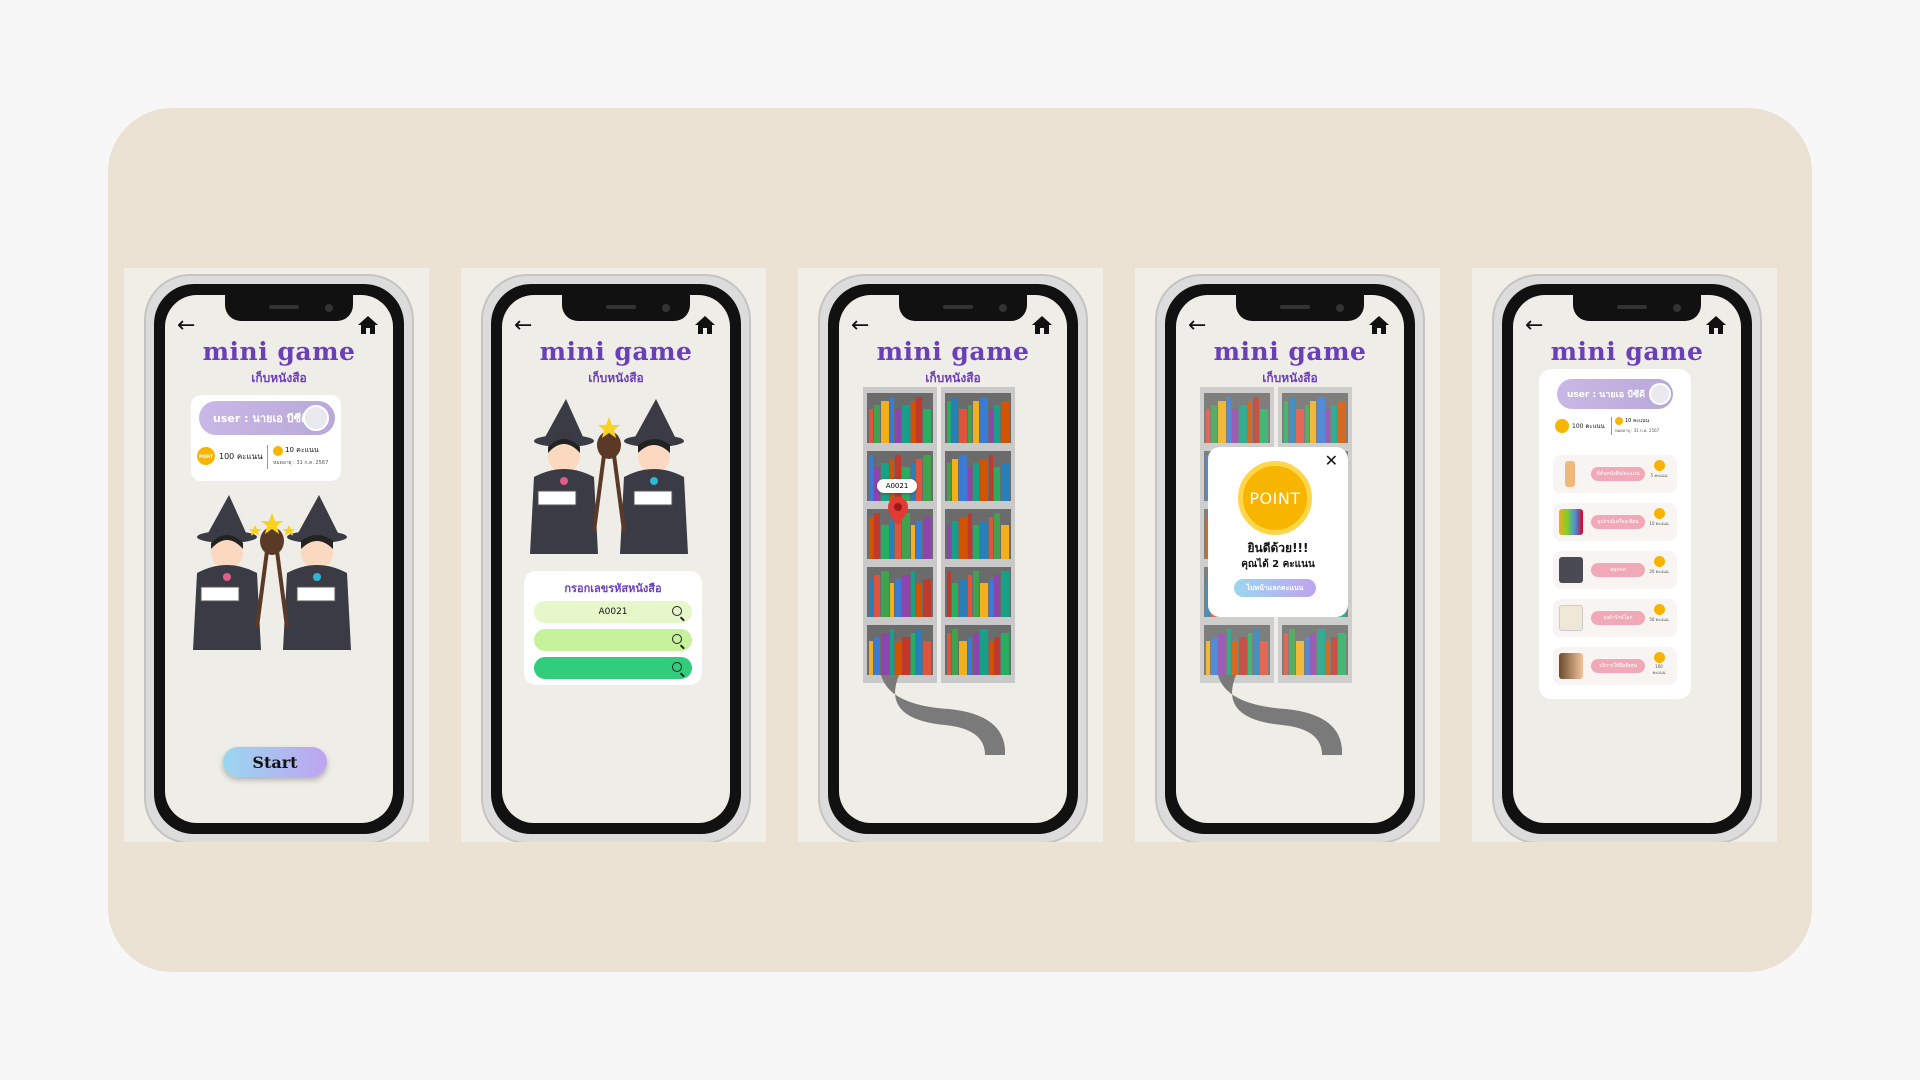 This screenshot has width=1920, height=1080. What do you see at coordinates (613, 588) in the screenshot?
I see `code-title: กรอกเลขรหัสหนังสือ` at bounding box center [613, 588].